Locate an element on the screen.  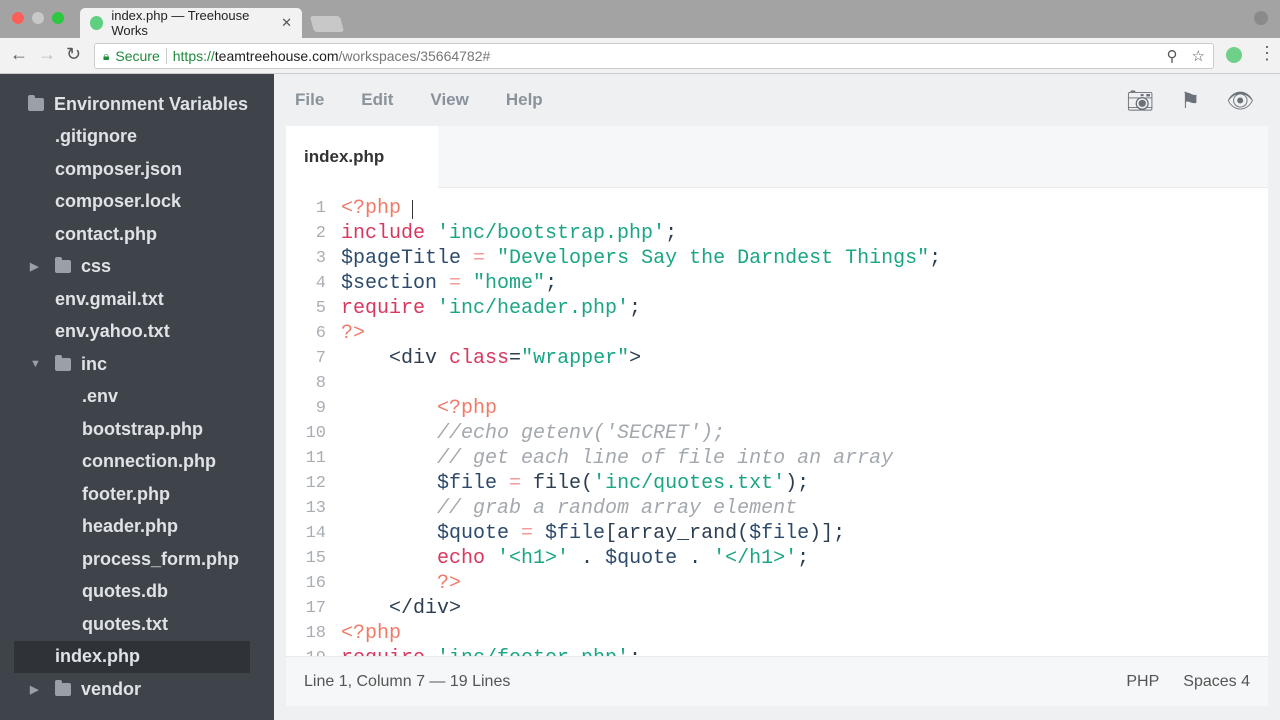
editor-tab-bar: index.php is located at coordinates (777, 157).